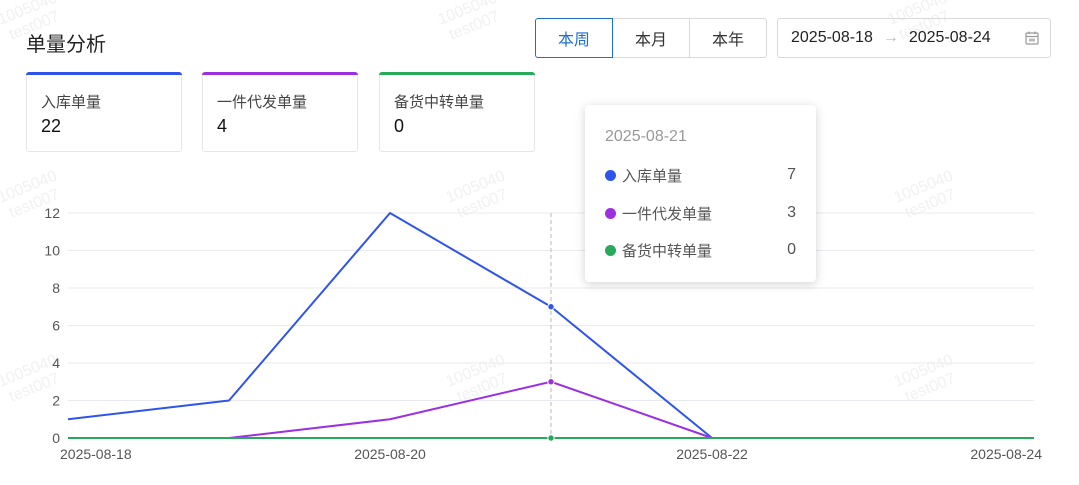 This screenshot has width=1079, height=485. I want to click on y-tick-label: 4, so click(56, 363).